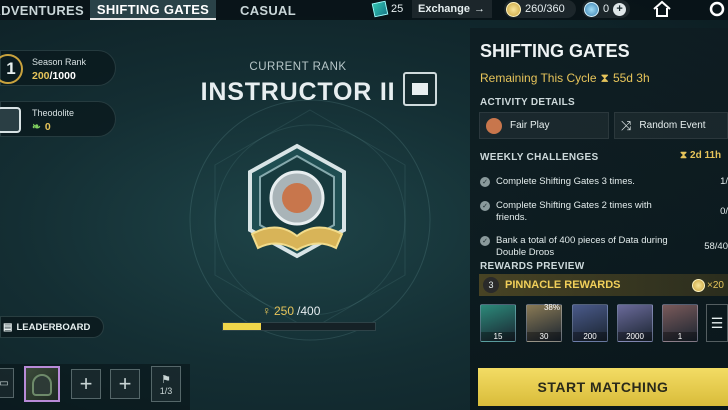 This screenshot has height=410, width=728. What do you see at coordinates (58, 68) in the screenshot?
I see `season-rank-widget: 1 Season Rank 200/1000` at bounding box center [58, 68].